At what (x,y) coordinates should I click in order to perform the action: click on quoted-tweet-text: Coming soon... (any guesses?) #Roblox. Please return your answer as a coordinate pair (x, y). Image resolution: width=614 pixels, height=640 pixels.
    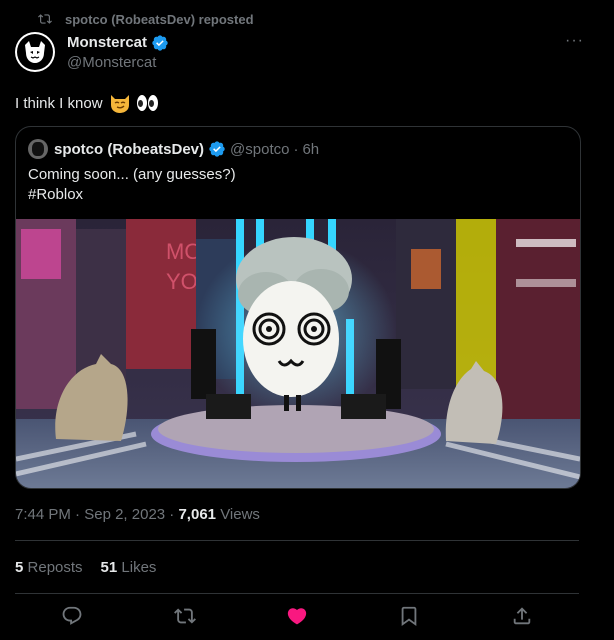
    Looking at the image, I should click on (132, 185).